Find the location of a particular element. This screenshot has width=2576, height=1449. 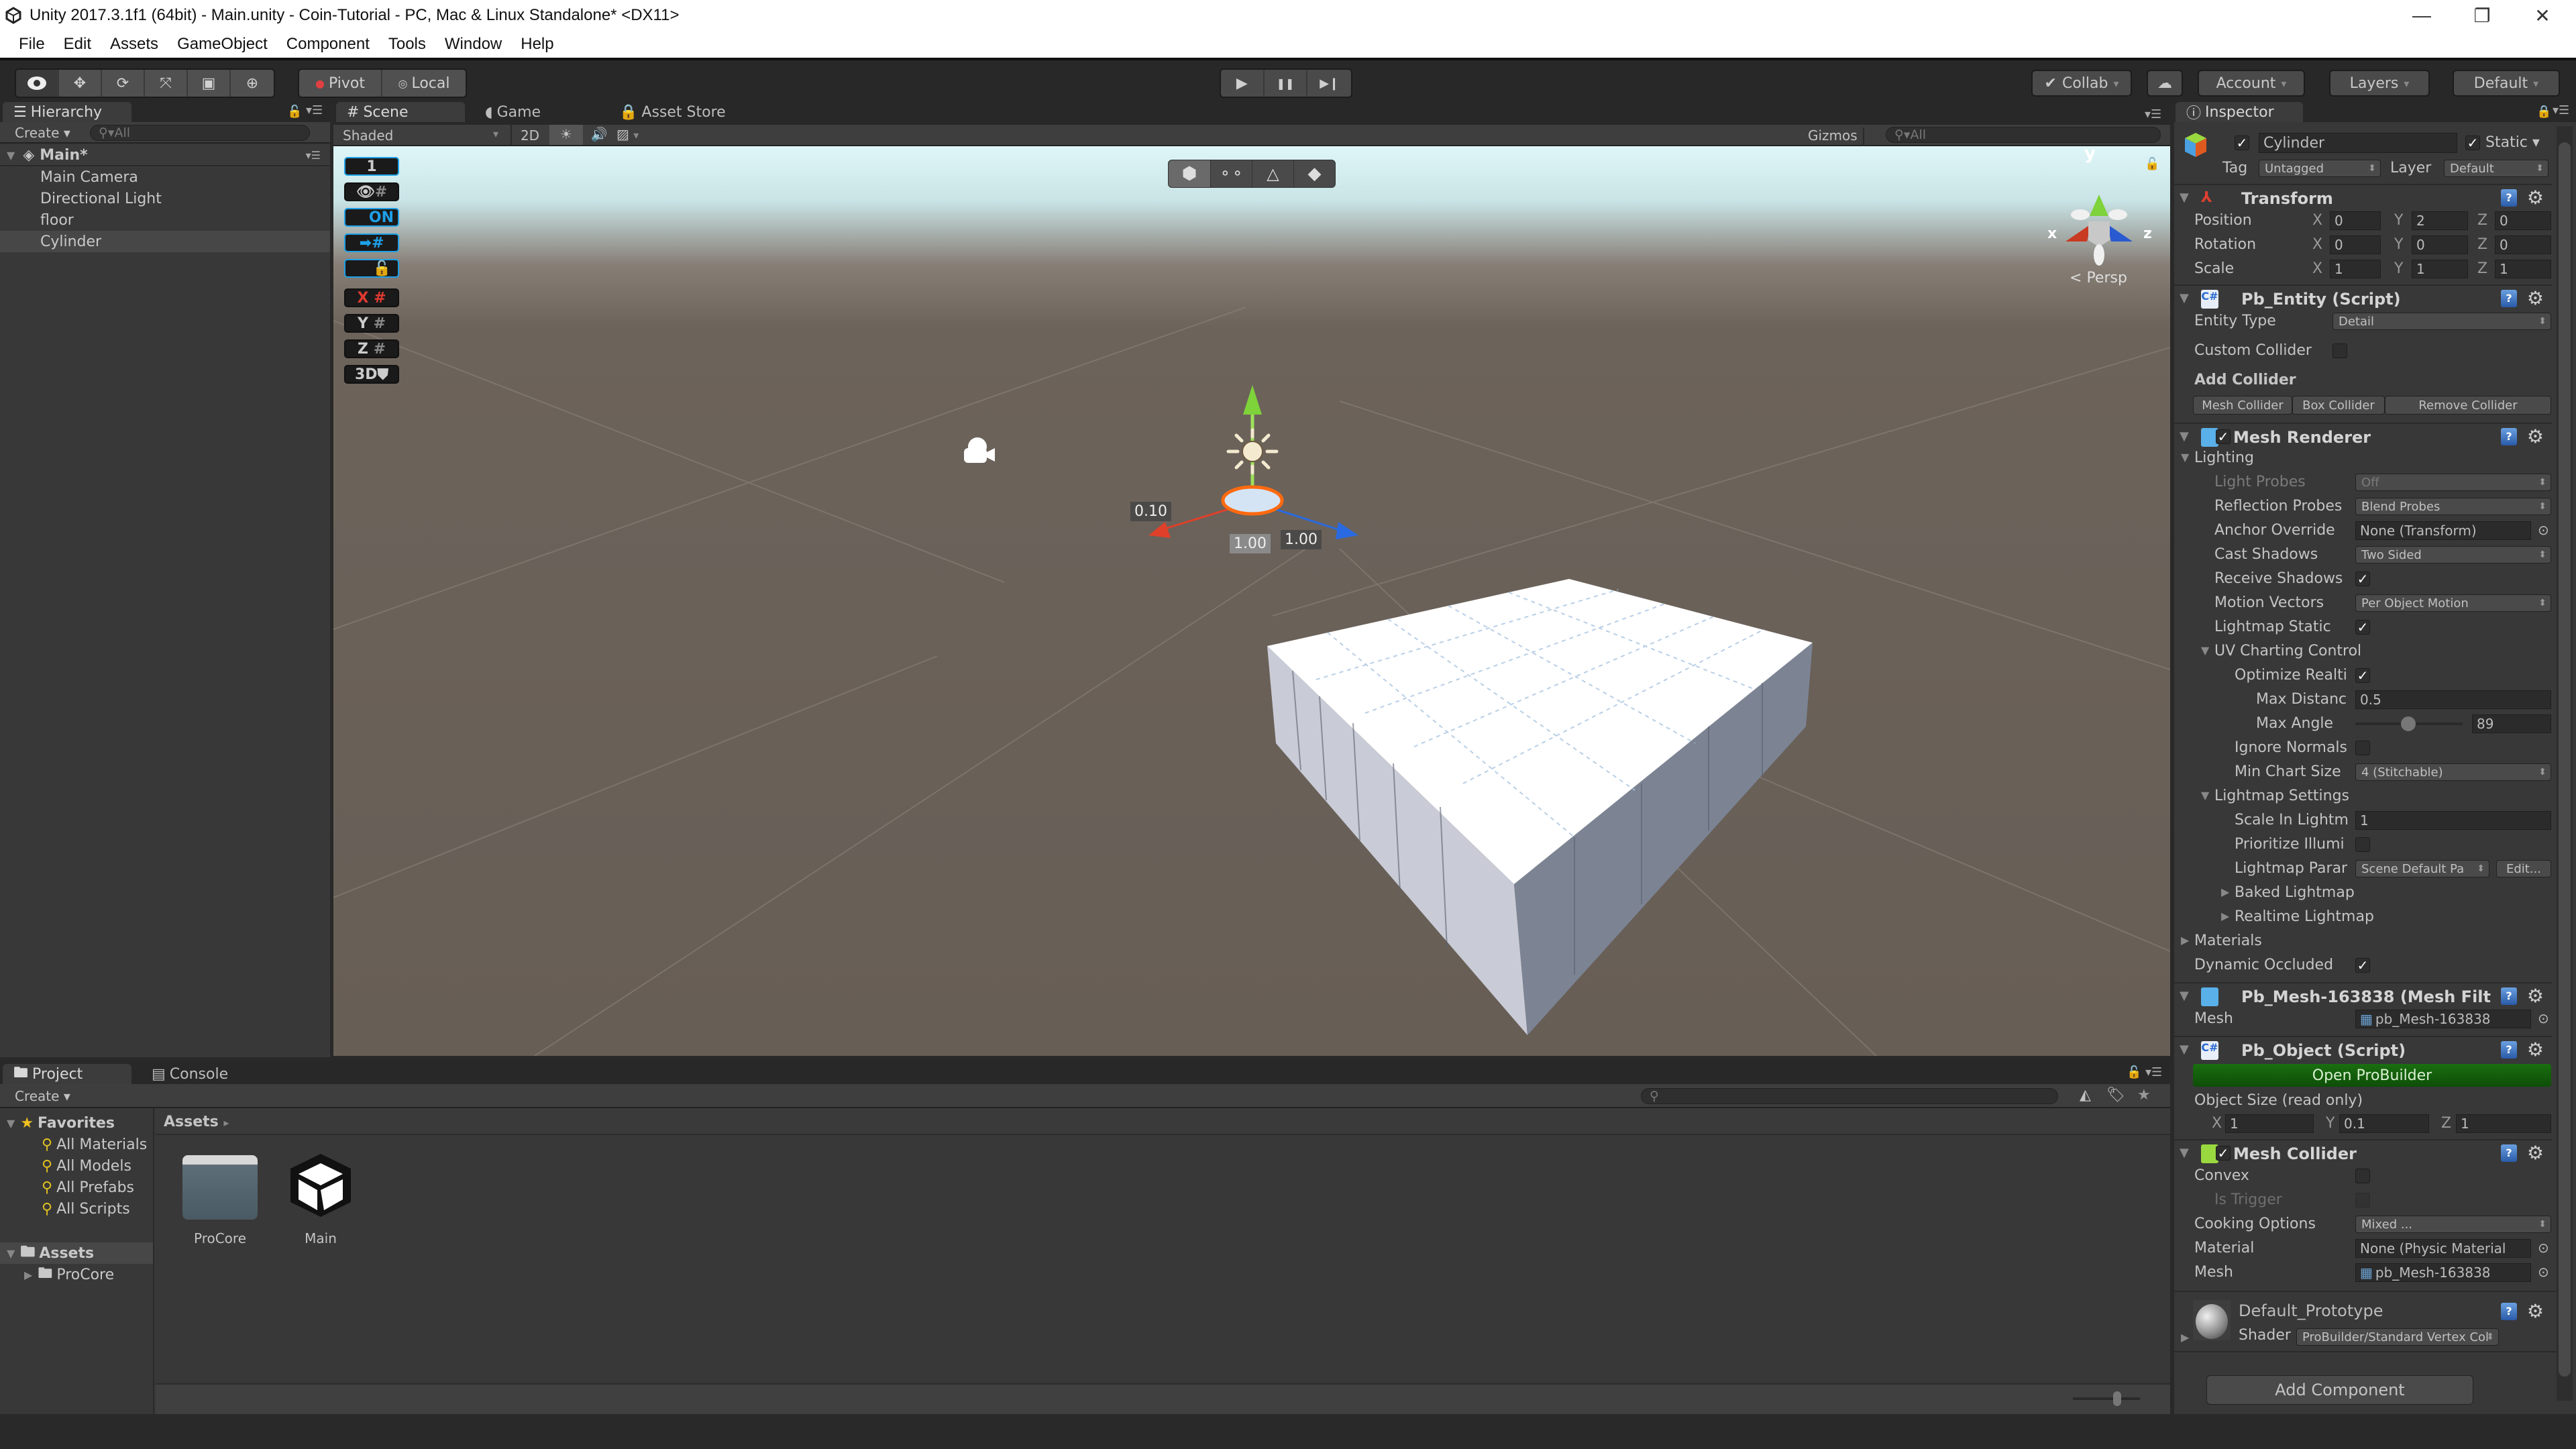

layers-button: Layers ▾ is located at coordinates (2379, 83).